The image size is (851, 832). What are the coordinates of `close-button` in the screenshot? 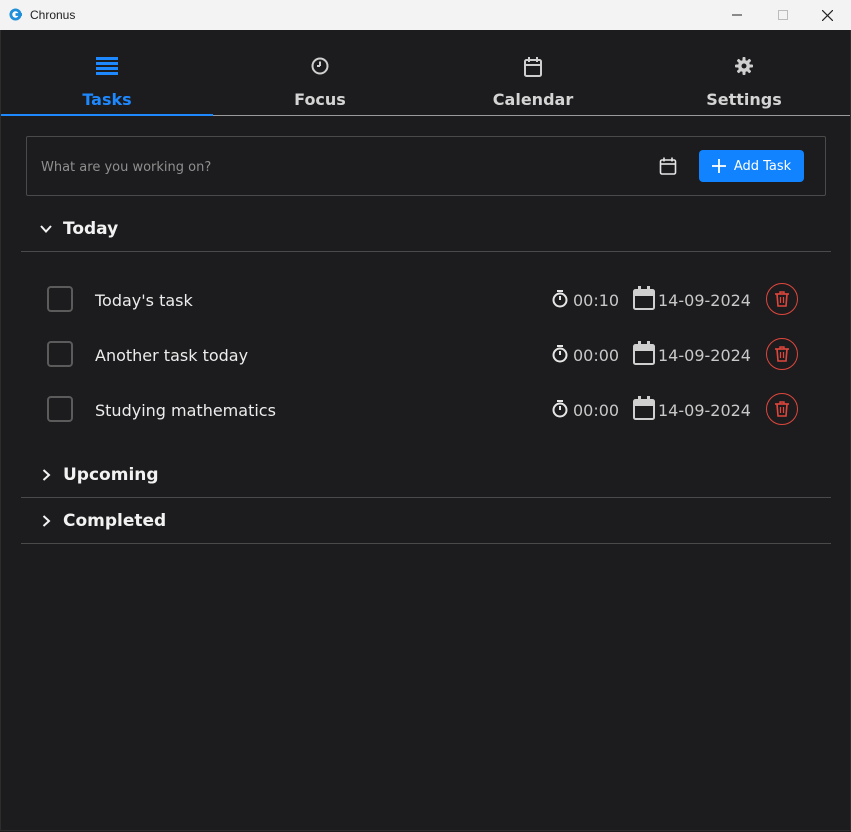 It's located at (827, 15).